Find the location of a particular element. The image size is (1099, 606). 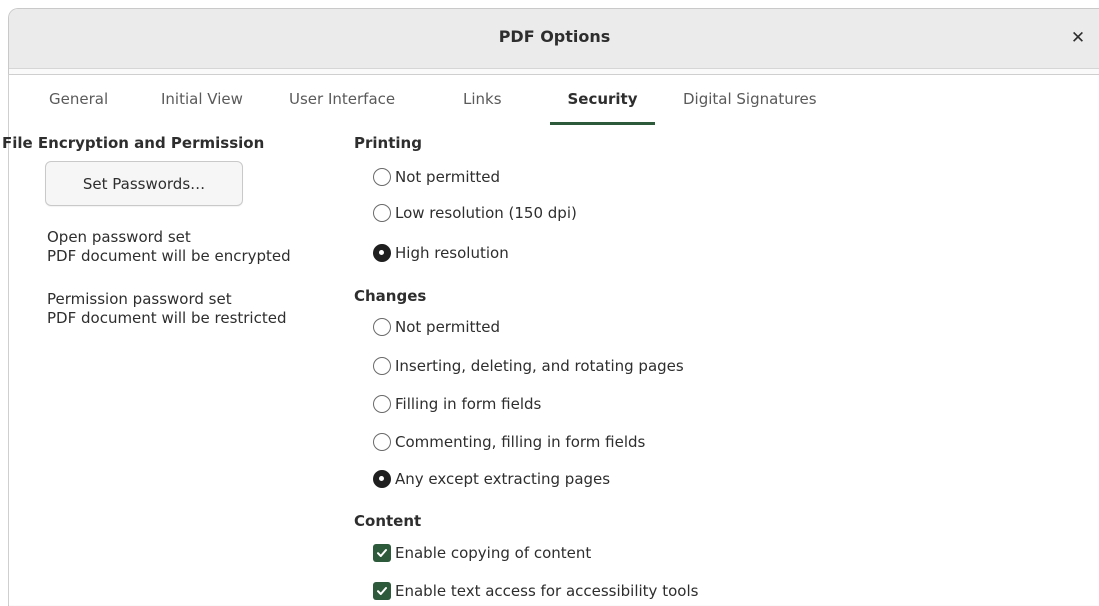

changes-commenting-filling: Commenting, filling in form fields is located at coordinates (509, 442).